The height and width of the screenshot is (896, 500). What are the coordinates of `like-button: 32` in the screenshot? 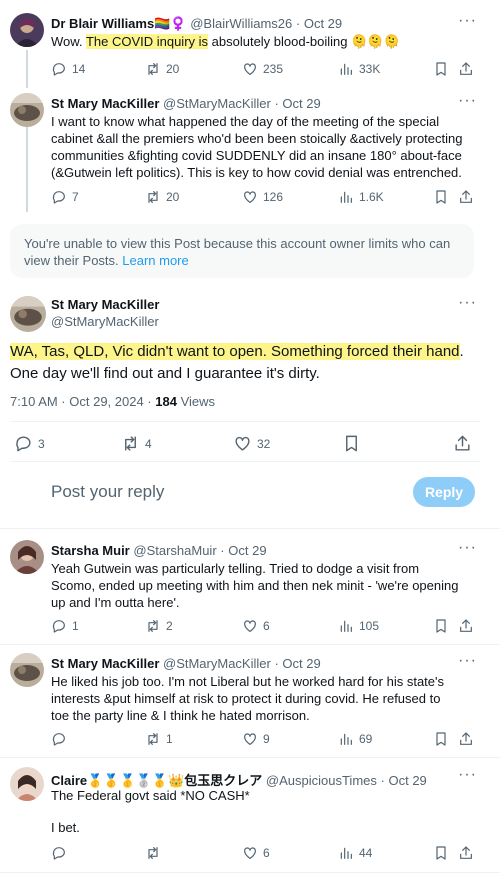 It's located at (251, 443).